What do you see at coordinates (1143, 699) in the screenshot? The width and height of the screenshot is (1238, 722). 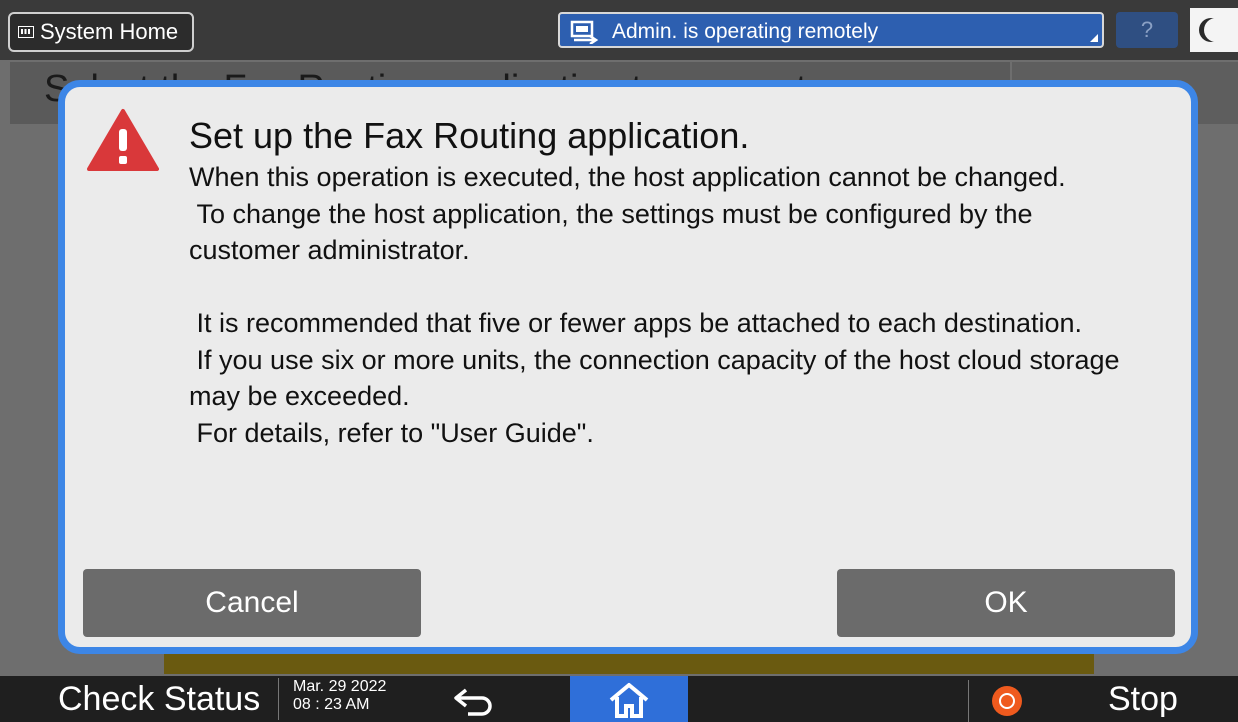 I see `stop-button: Stop` at bounding box center [1143, 699].